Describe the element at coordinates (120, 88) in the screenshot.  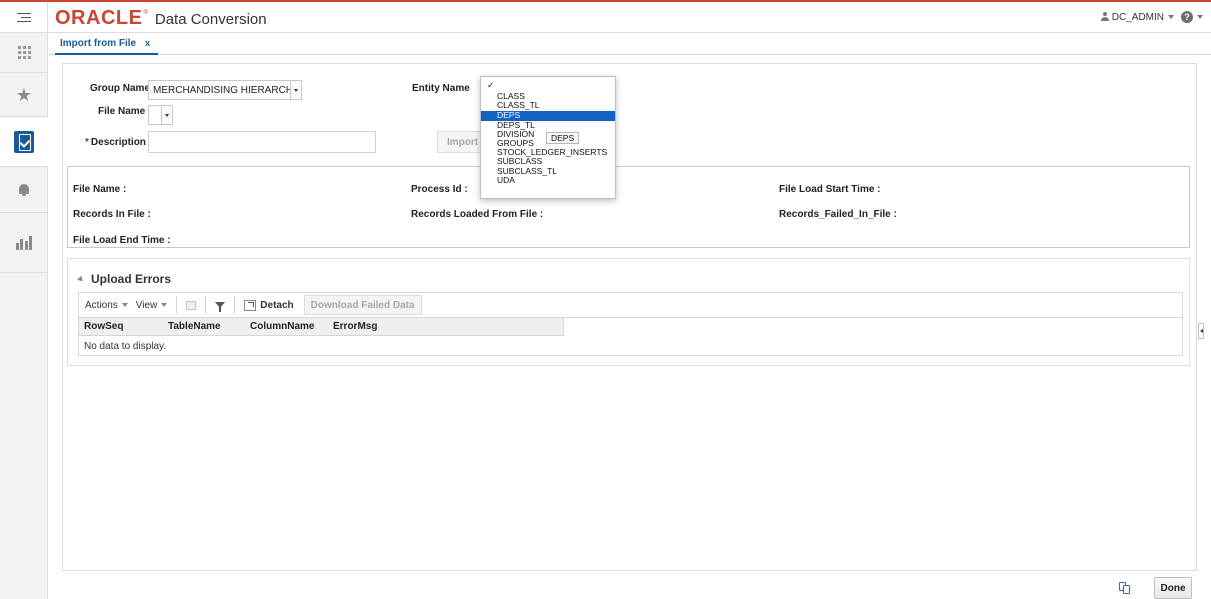
I see `group-name-label: Group Name` at that location.